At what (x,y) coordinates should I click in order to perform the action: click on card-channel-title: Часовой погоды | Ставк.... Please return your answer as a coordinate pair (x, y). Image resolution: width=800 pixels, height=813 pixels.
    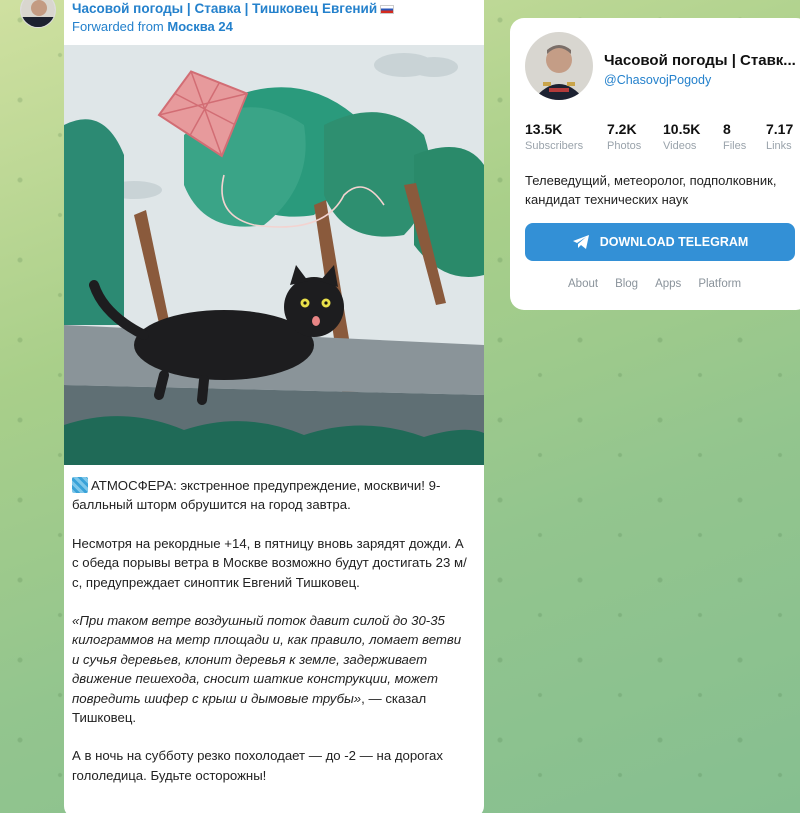
    Looking at the image, I should click on (700, 60).